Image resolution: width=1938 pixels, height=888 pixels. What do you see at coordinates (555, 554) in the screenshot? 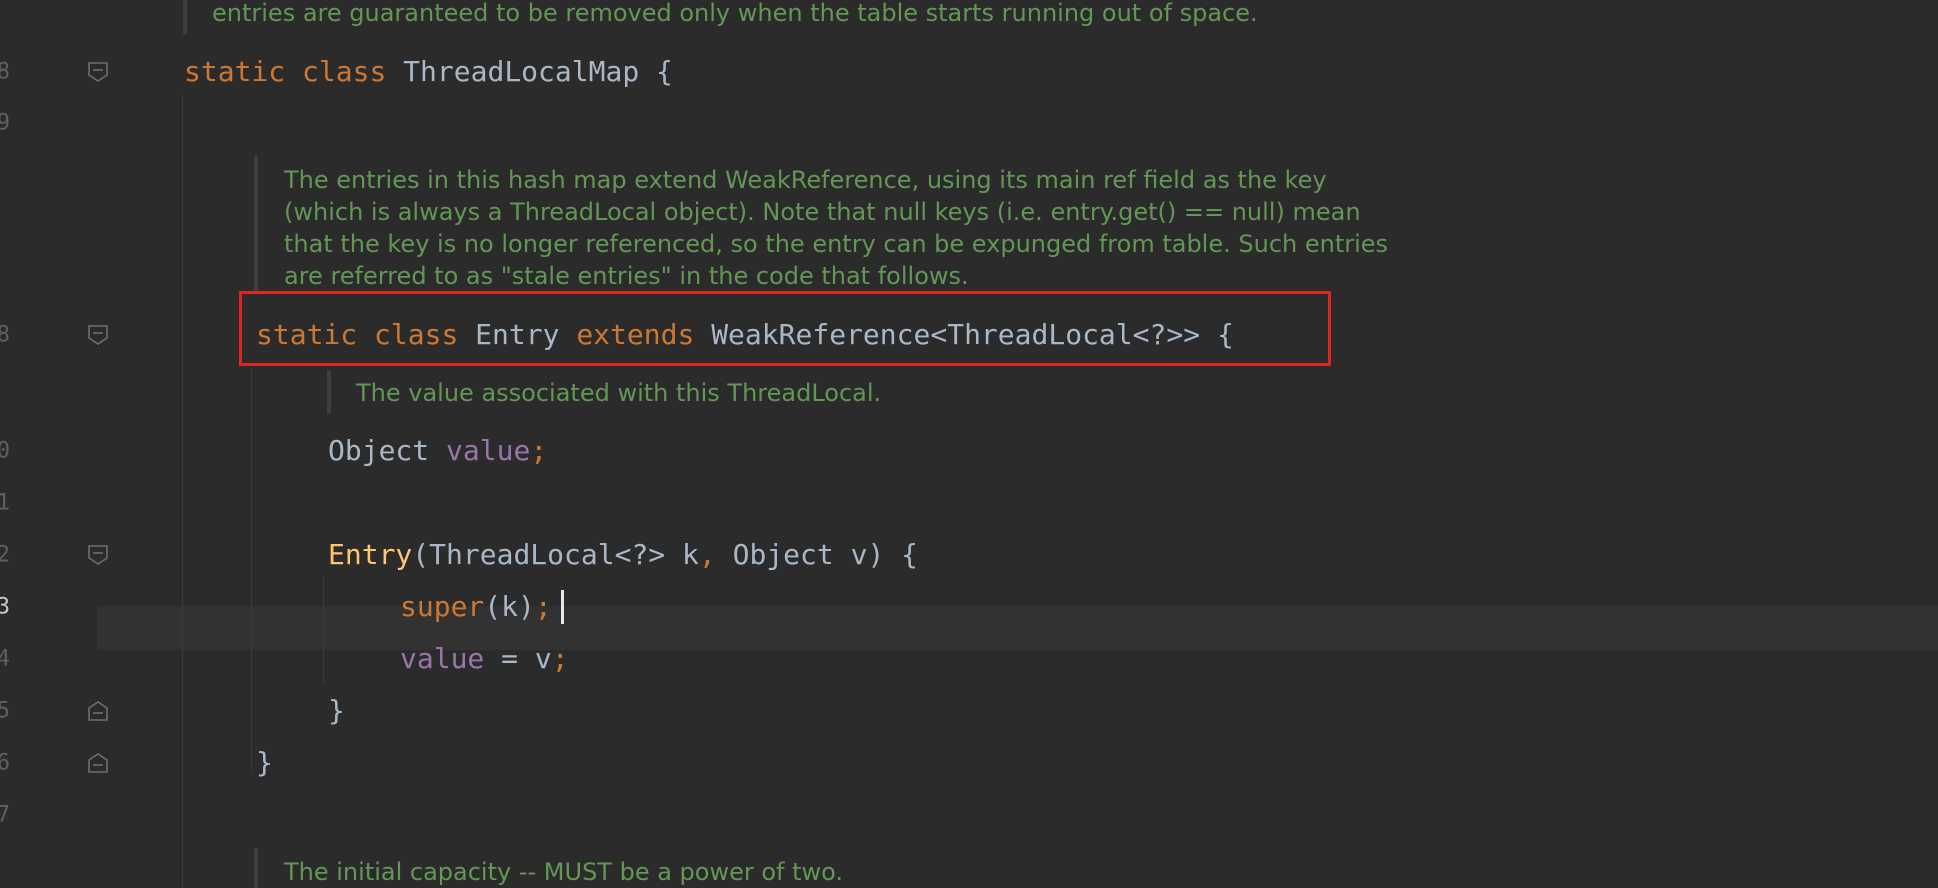
I see `parameters: (ThreadLocal<?> k` at bounding box center [555, 554].